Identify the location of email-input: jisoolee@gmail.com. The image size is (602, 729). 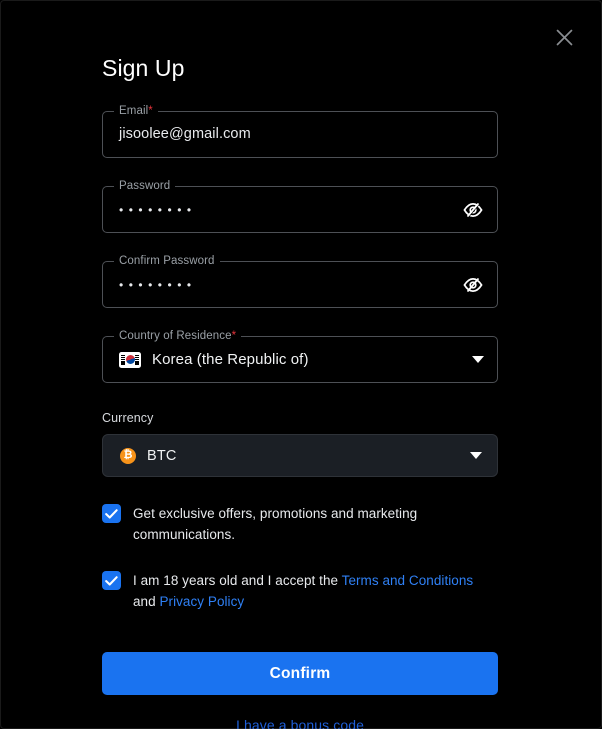
(185, 134).